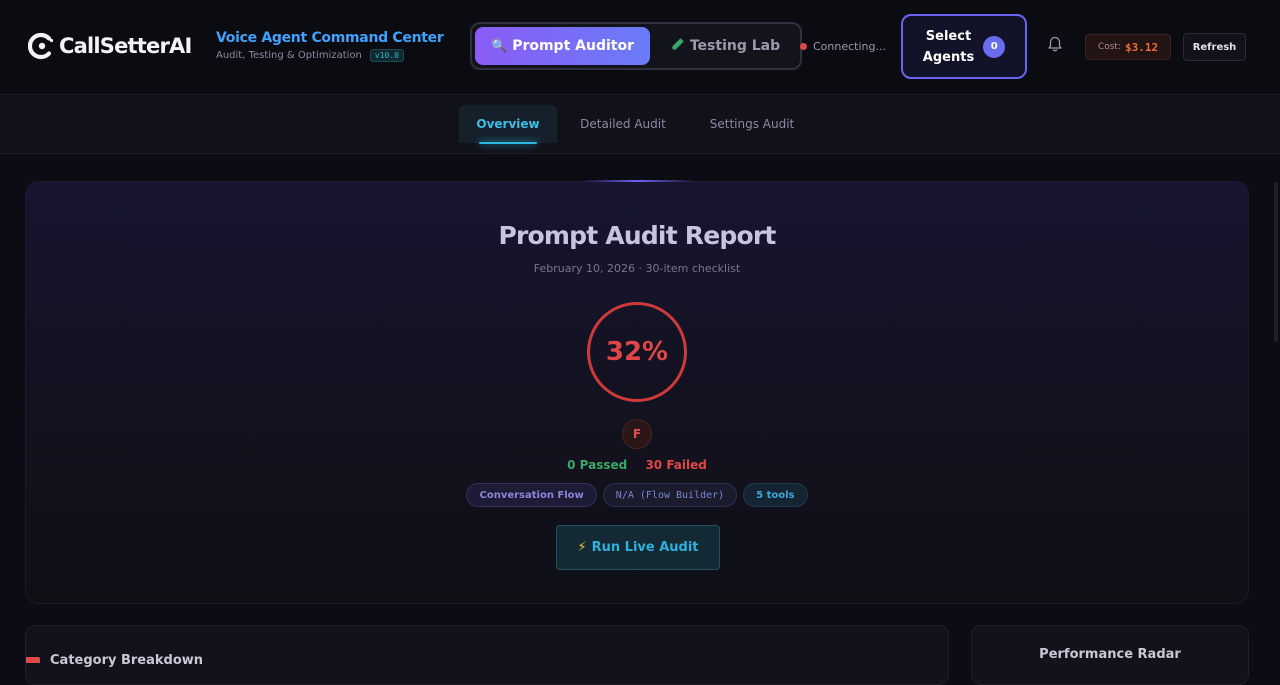 The height and width of the screenshot is (685, 1280). What do you see at coordinates (386, 55) in the screenshot?
I see `version-badge: v10.0` at bounding box center [386, 55].